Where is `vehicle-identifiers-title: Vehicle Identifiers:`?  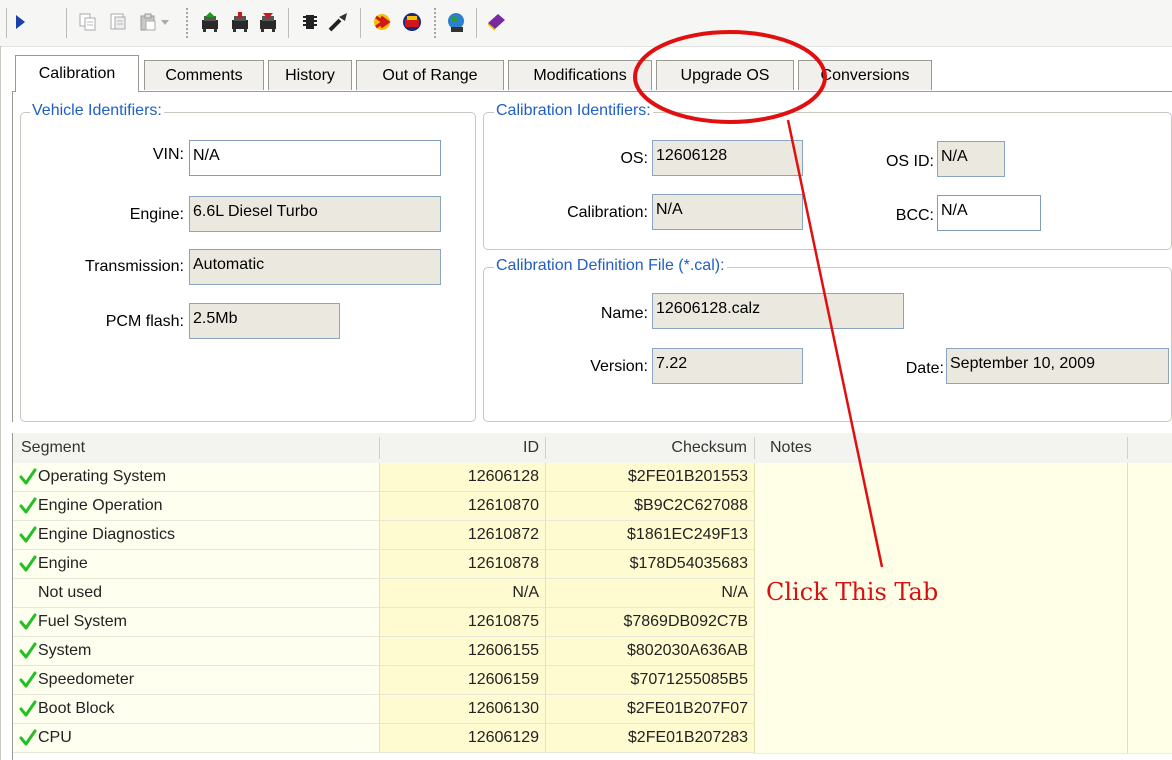 vehicle-identifiers-title: Vehicle Identifiers: is located at coordinates (97, 111).